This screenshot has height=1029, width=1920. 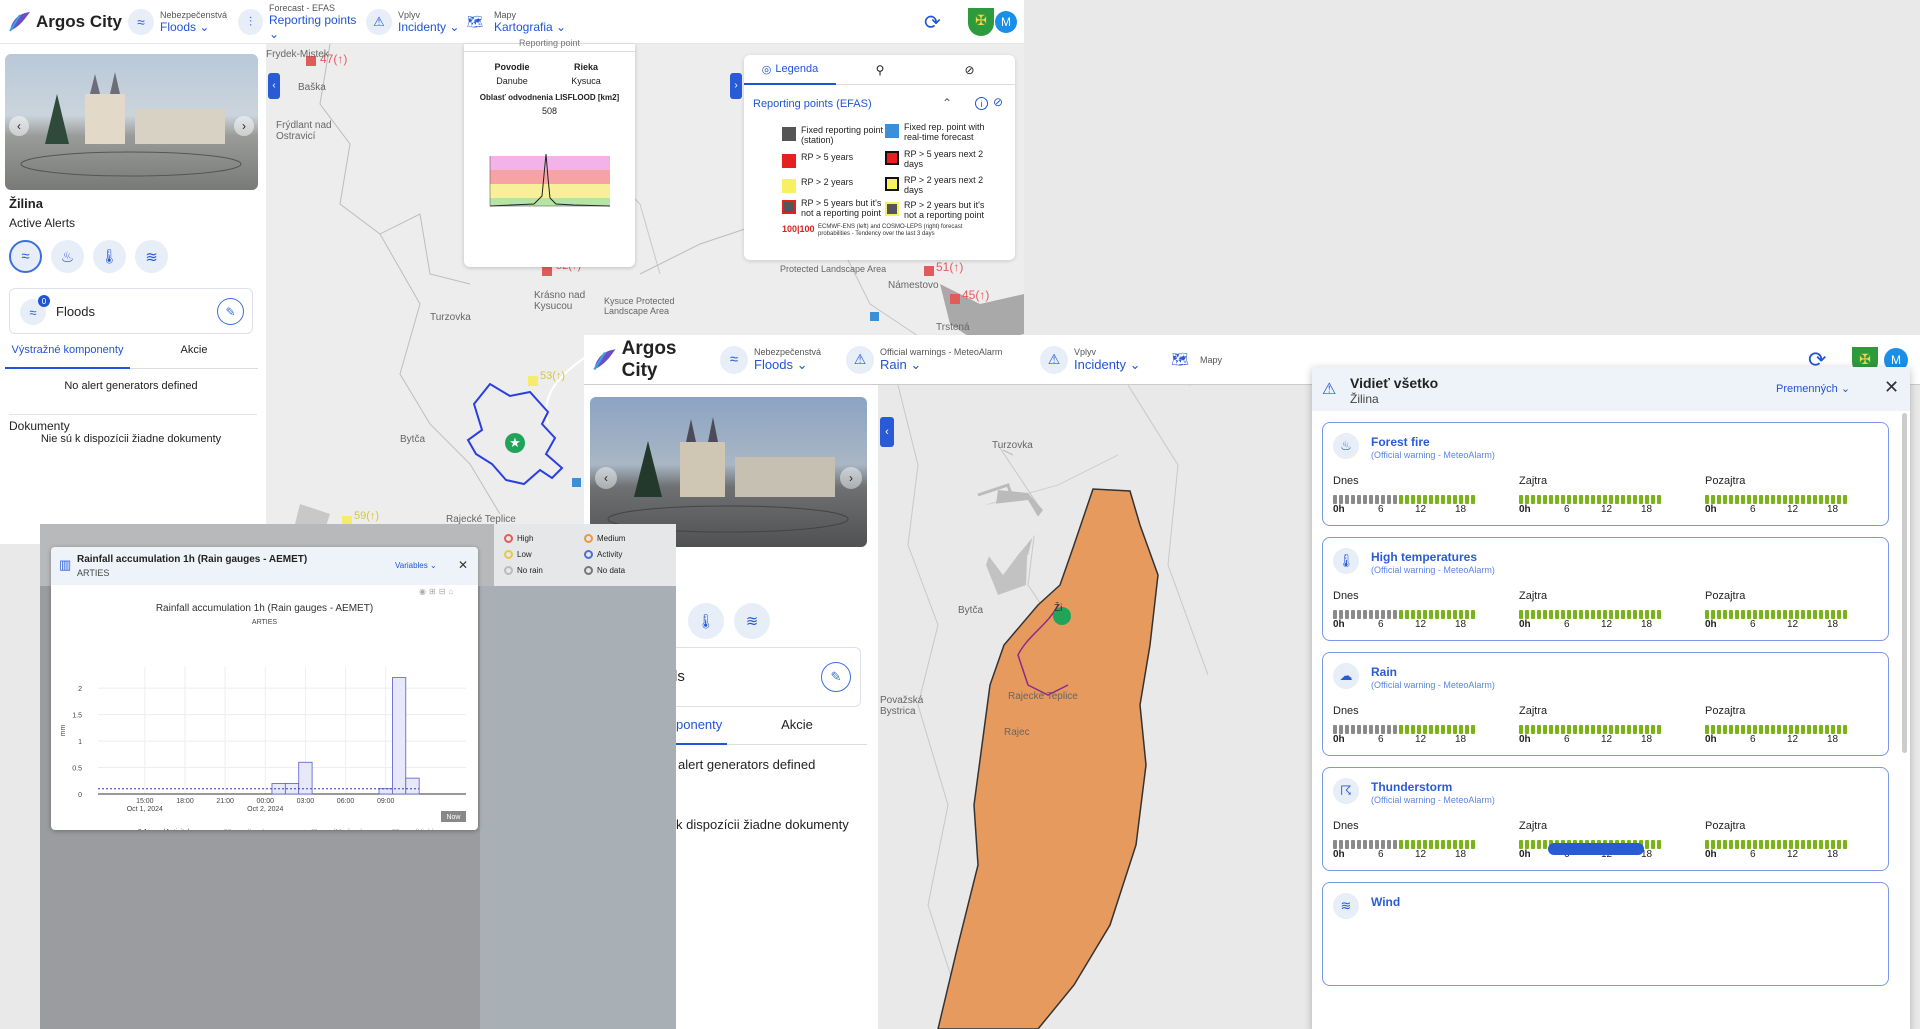 I want to click on tab-actions: Akcie, so click(x=194, y=356).